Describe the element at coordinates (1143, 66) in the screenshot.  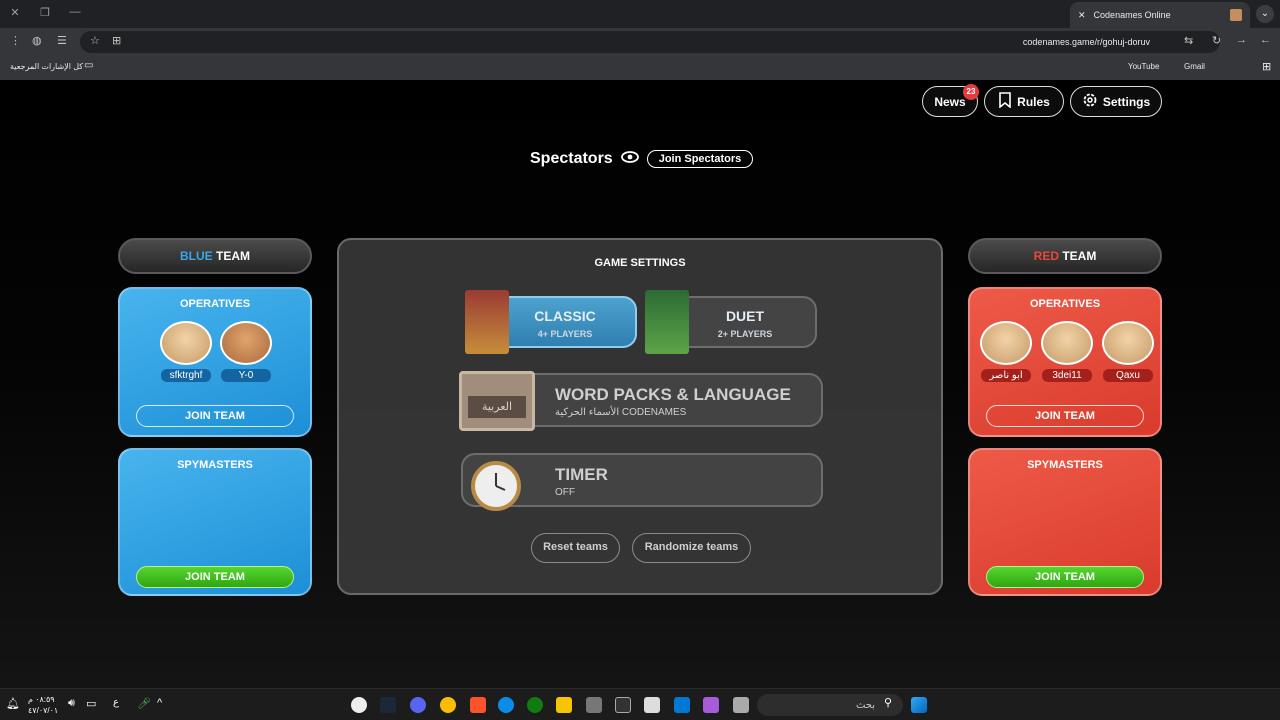
I see `bookmark-youtube: YouTube` at that location.